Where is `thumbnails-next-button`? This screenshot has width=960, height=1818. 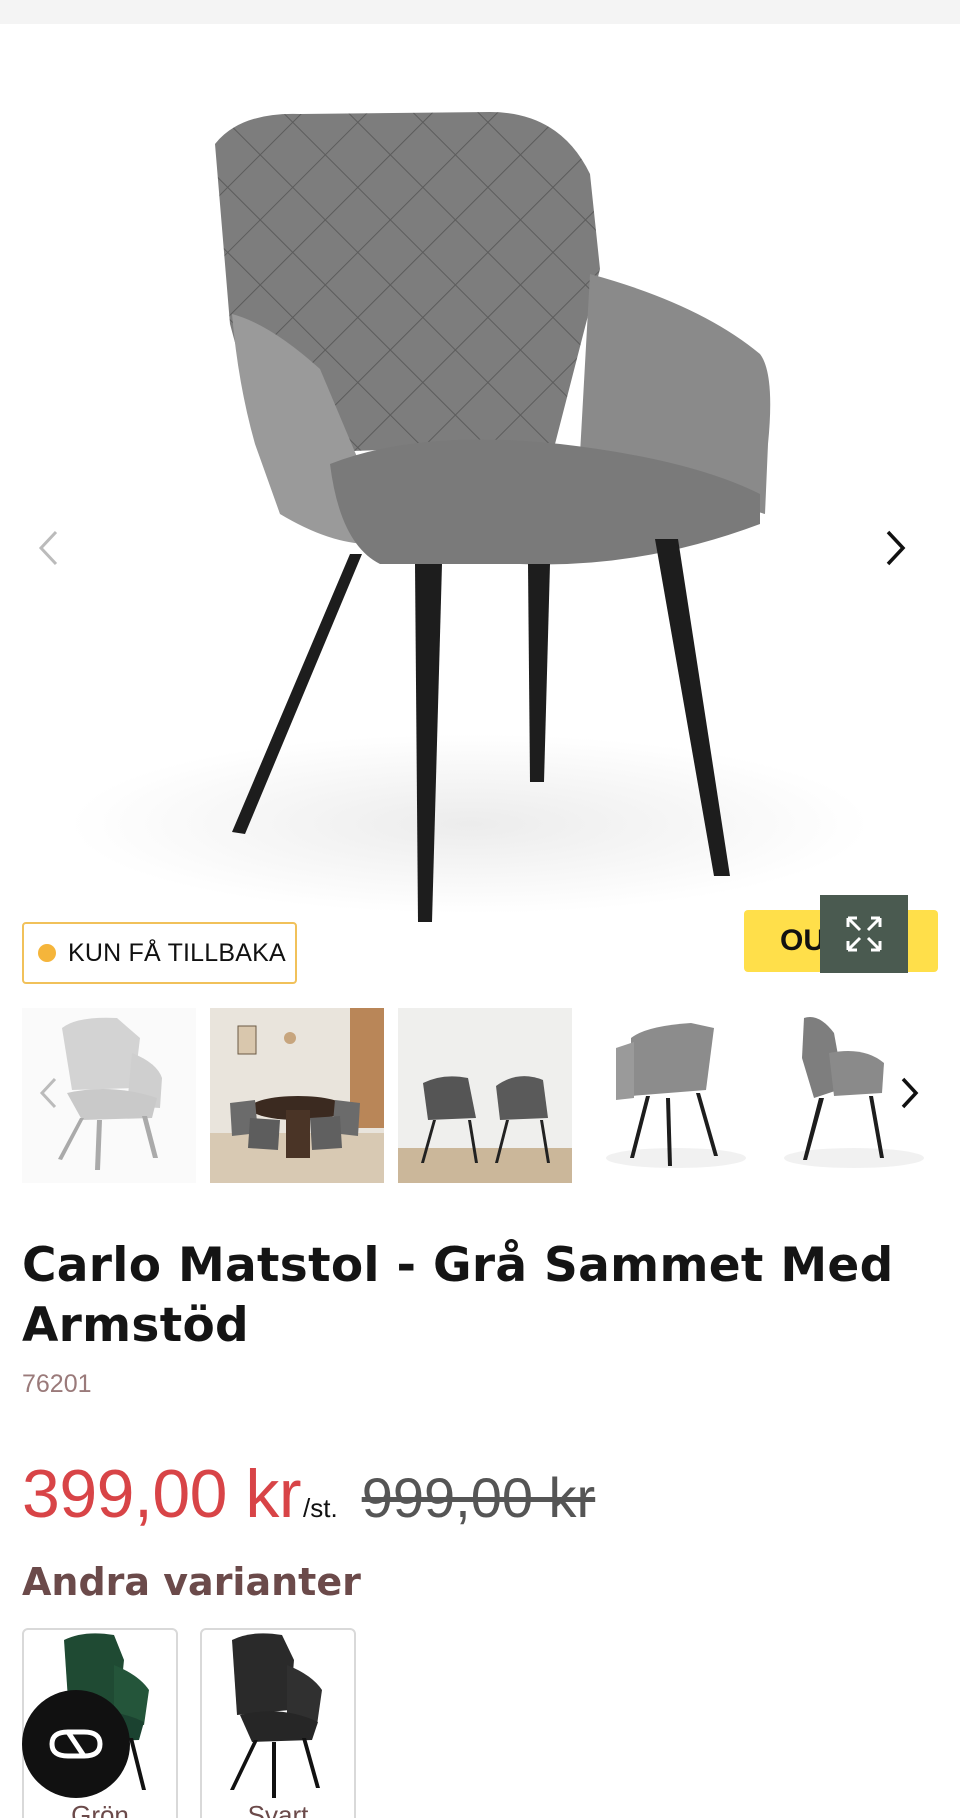
thumbnails-next-button is located at coordinates (910, 1093).